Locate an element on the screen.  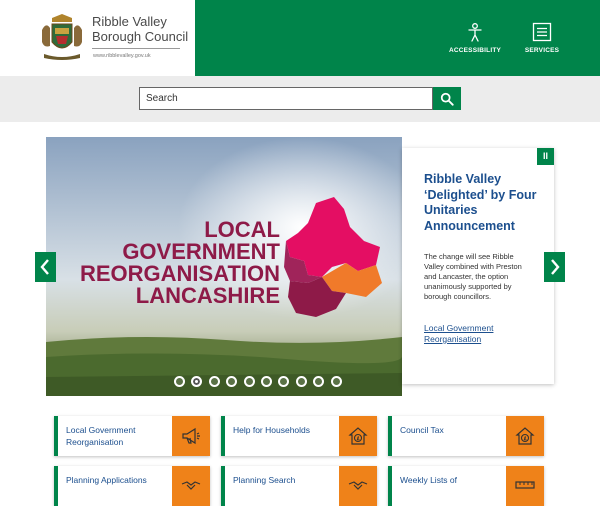
chevron-right-icon is located at coordinates (555, 267).